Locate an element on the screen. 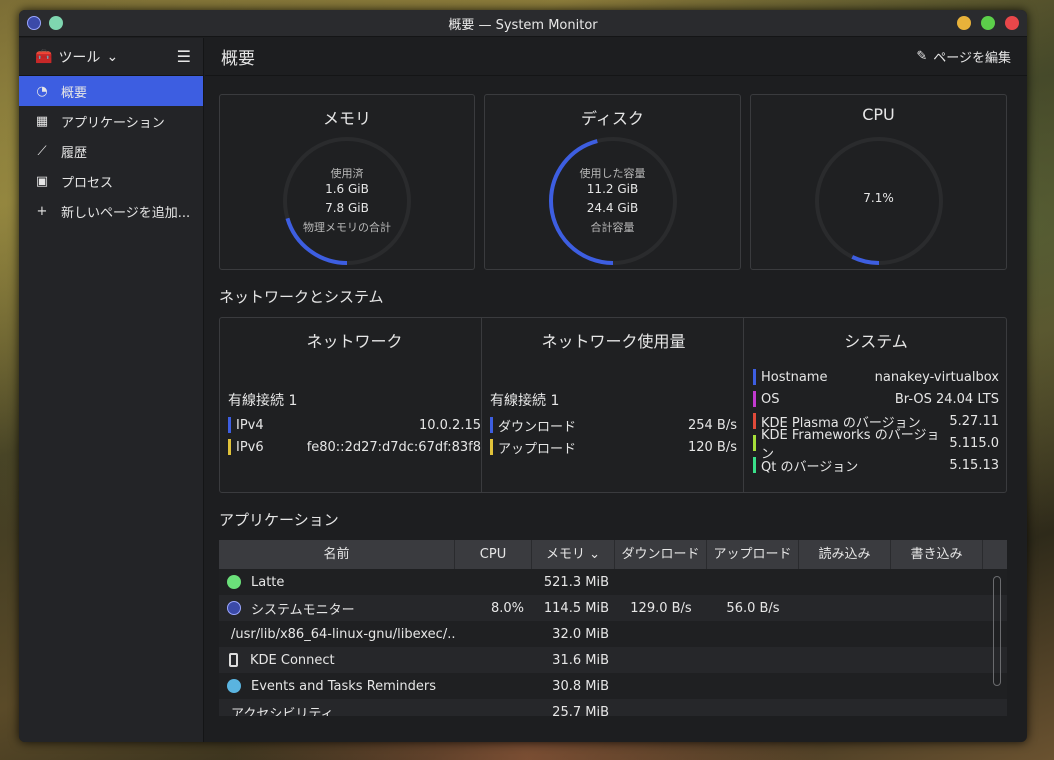 This screenshot has width=1054, height=760. sidebar-item-overview: ◔ 概要 is located at coordinates (111, 91).